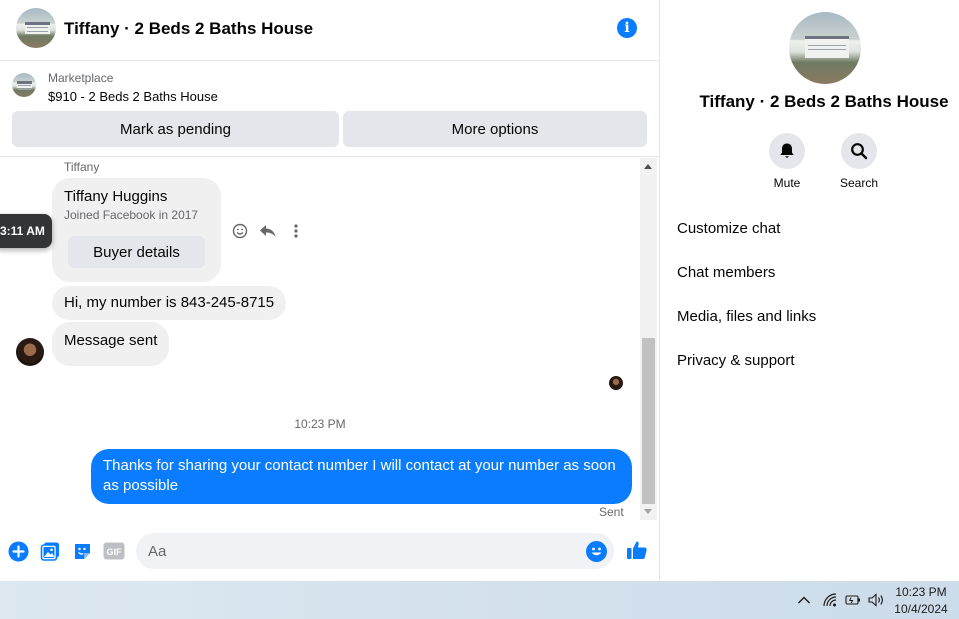 This screenshot has height=619, width=959. I want to click on wifi-icon, so click(830, 600).